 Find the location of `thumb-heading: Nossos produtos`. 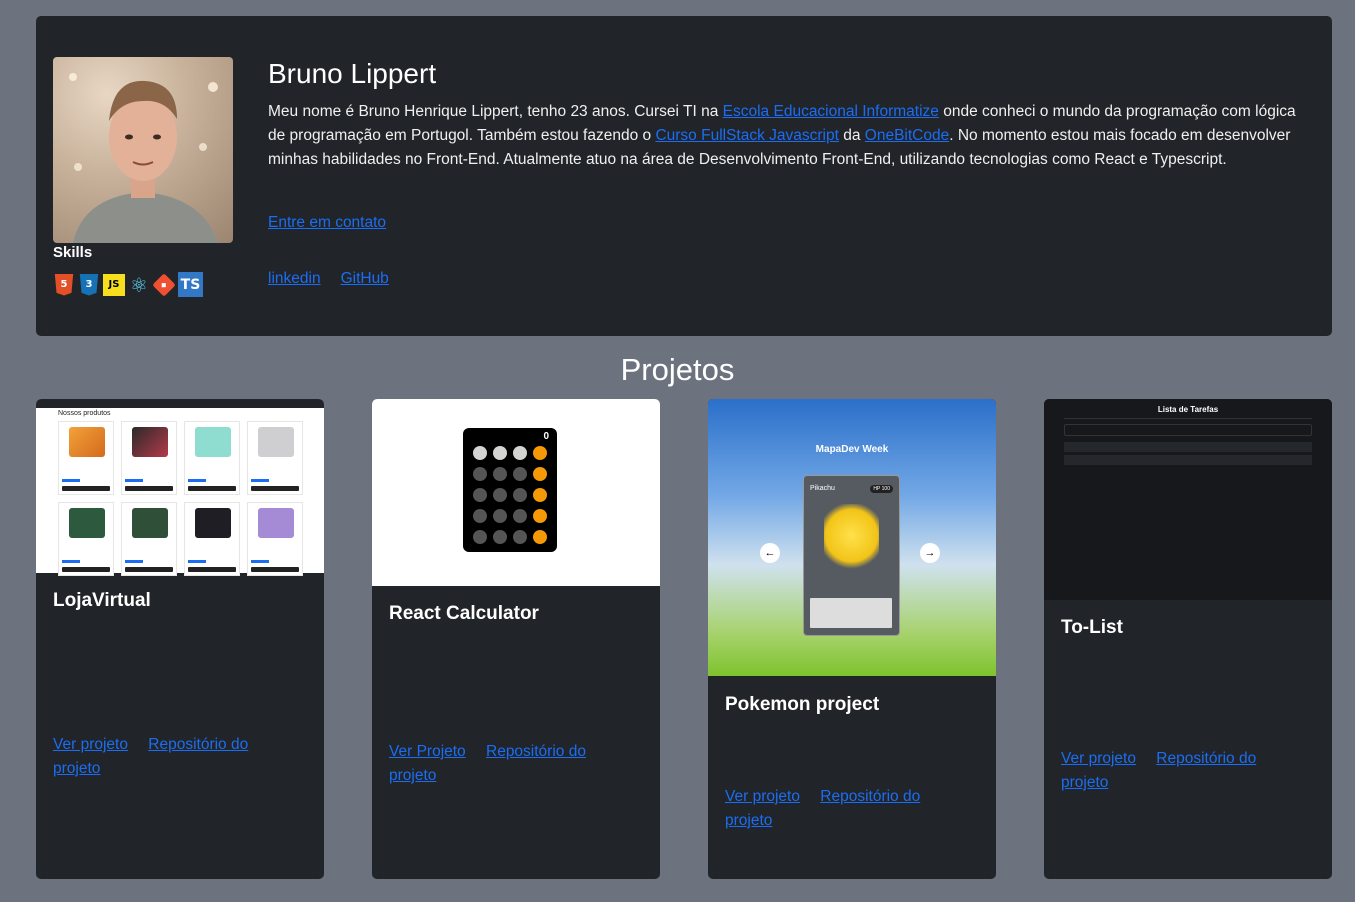

thumb-heading: Nossos produtos is located at coordinates (84, 413).